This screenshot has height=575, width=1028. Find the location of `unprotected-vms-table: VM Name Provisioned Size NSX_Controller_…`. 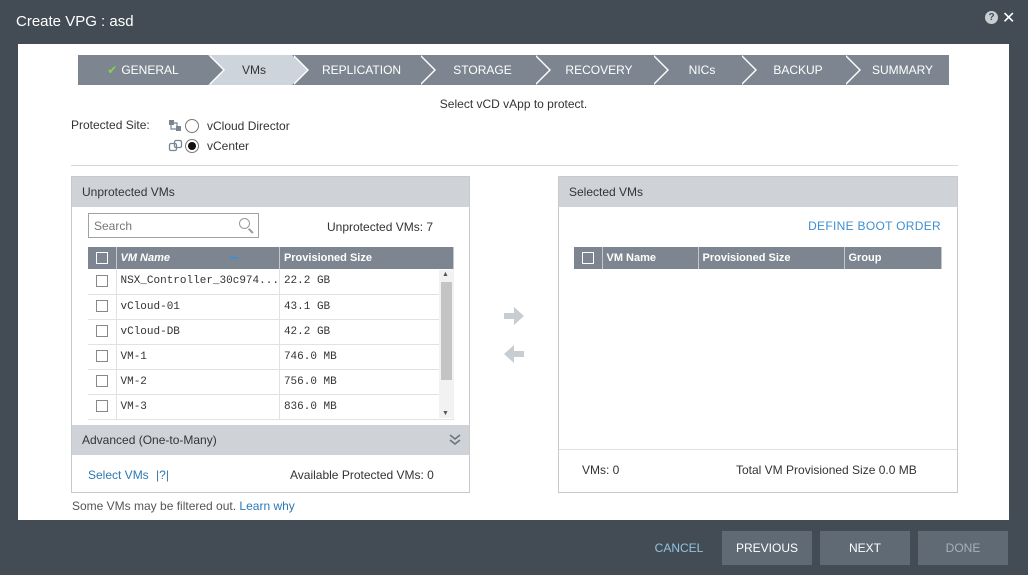

unprotected-vms-table: VM Name Provisioned Size NSX_Controller_… is located at coordinates (271, 333).